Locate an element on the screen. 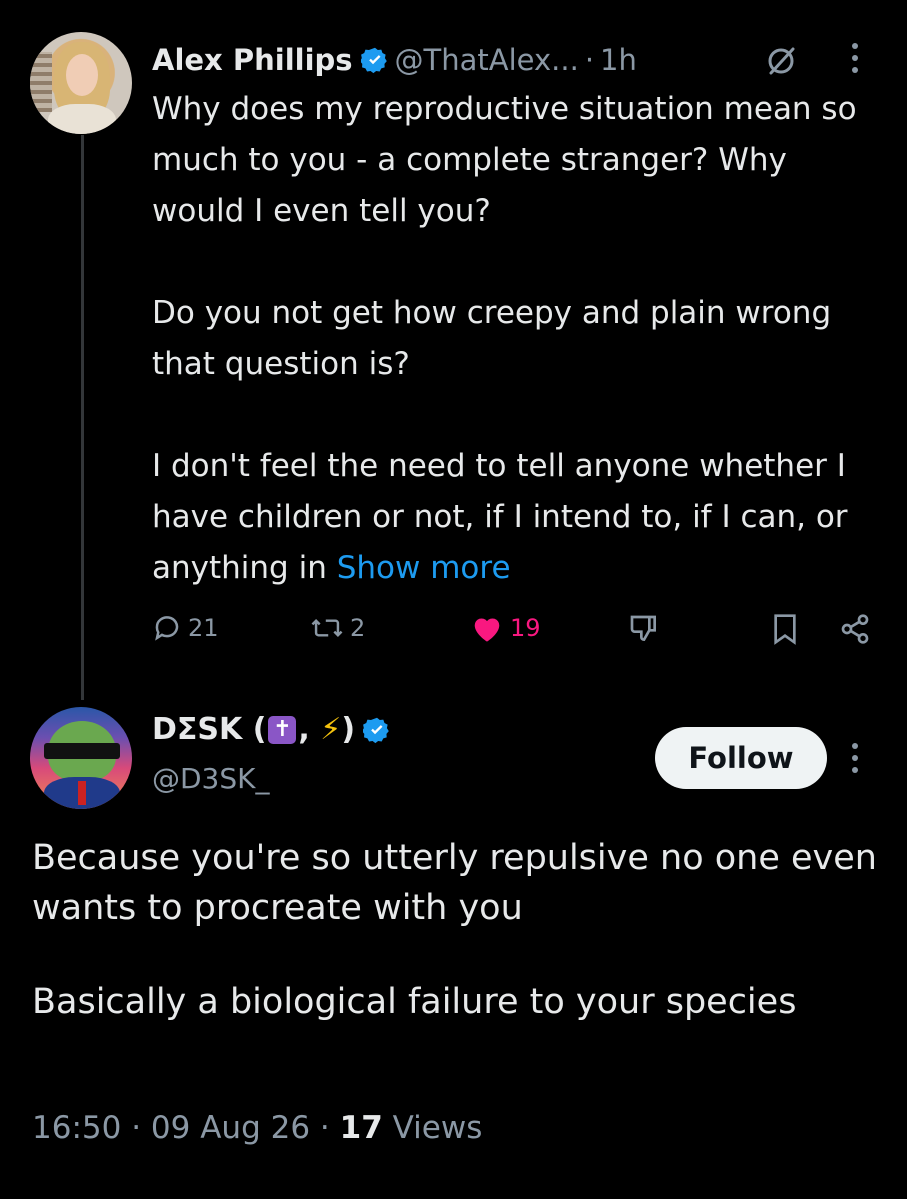 The image size is (907, 1199). repost-button: 2 is located at coordinates (337, 628).